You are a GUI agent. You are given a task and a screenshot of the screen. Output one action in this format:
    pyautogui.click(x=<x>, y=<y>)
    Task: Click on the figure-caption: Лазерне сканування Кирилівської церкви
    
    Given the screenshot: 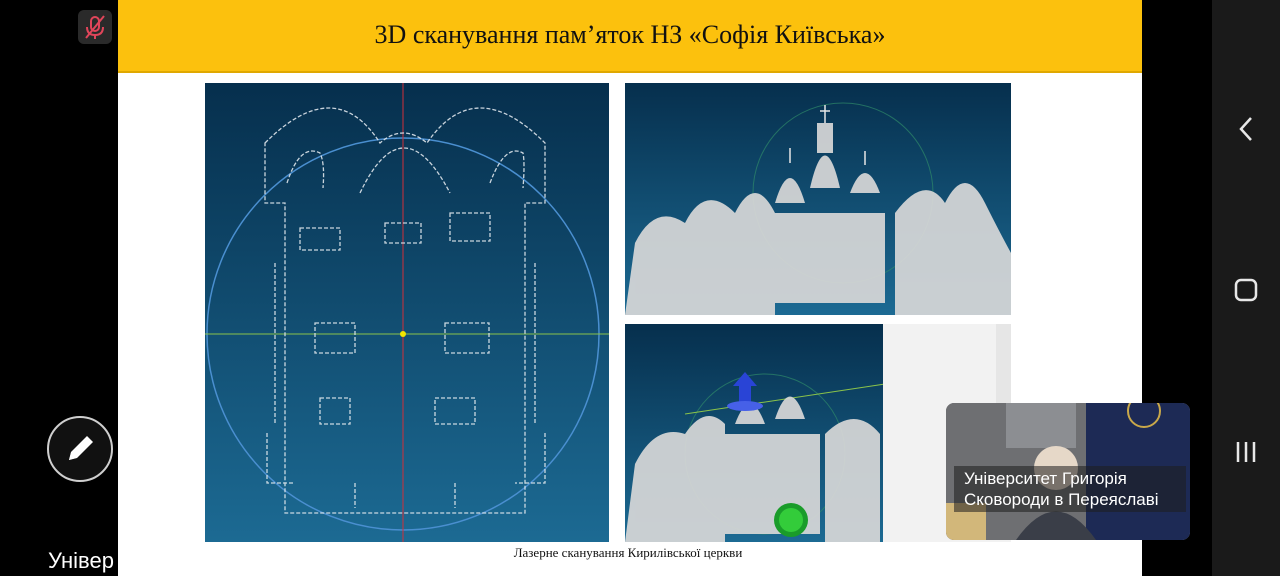 What is the action you would take?
    pyautogui.click(x=628, y=552)
    